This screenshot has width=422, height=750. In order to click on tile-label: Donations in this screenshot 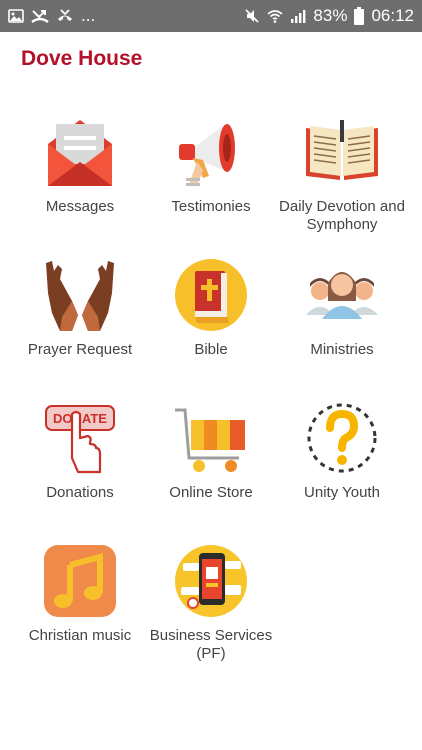, I will do `click(80, 492)`.